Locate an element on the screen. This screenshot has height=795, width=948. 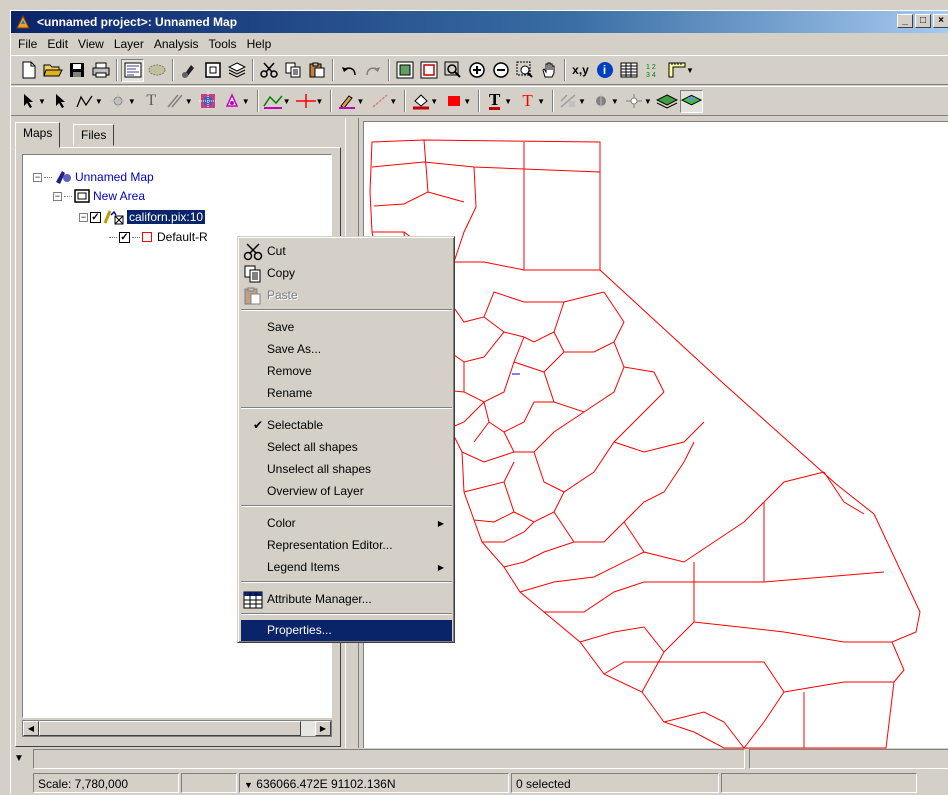
text-color-dropdown-icon: ▼ is located at coordinates (508, 101).